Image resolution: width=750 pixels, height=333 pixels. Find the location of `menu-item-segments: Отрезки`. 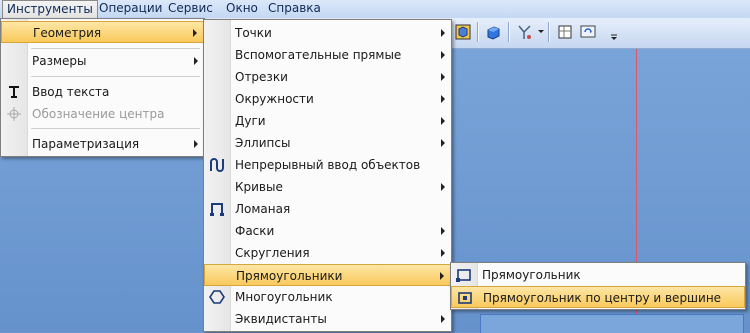

menu-item-segments: Отрезки is located at coordinates (327, 77).